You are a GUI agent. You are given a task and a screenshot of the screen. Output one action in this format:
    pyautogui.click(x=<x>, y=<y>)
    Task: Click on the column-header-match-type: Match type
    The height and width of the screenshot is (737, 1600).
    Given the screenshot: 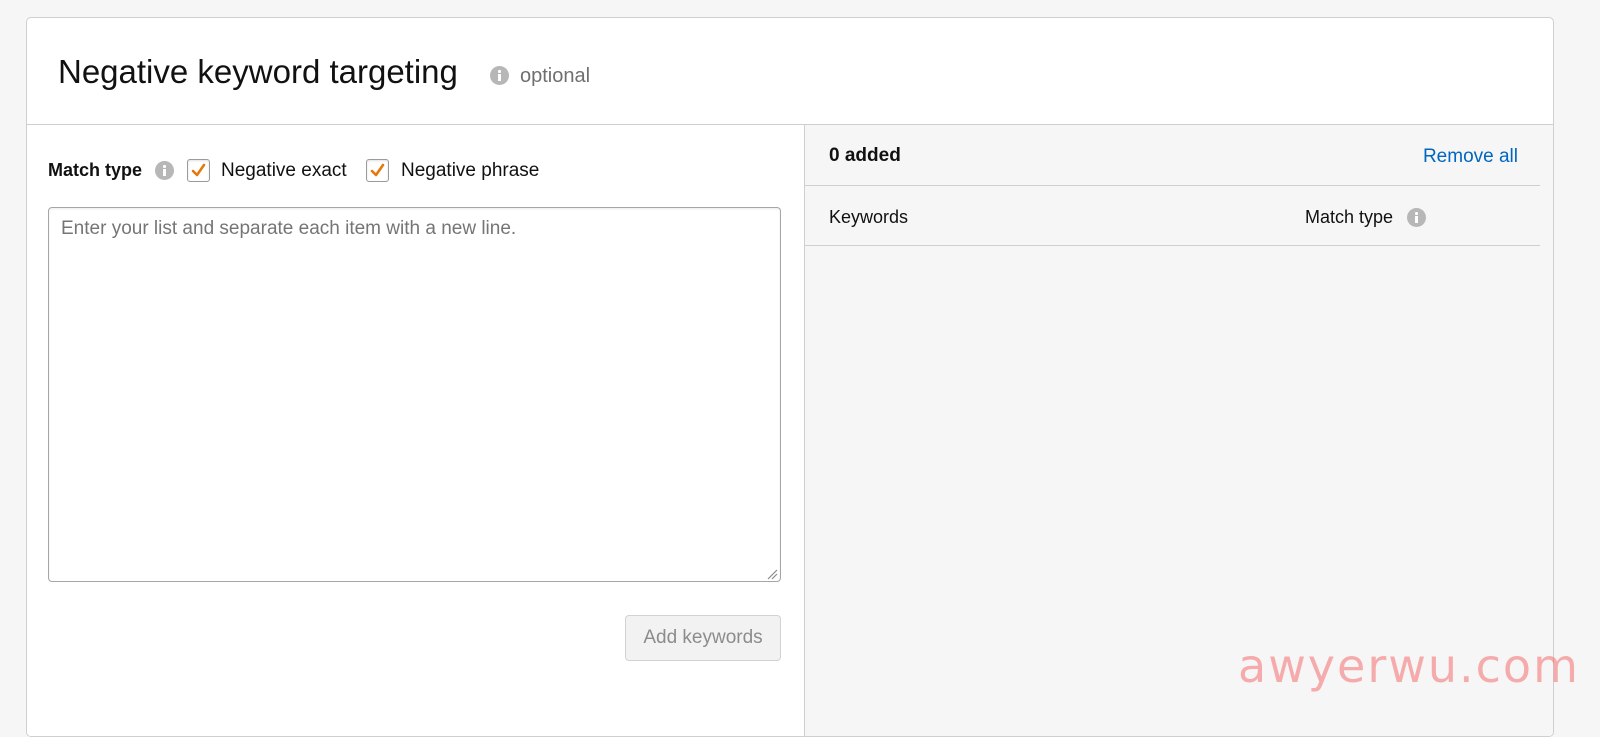 What is the action you would take?
    pyautogui.click(x=1349, y=217)
    